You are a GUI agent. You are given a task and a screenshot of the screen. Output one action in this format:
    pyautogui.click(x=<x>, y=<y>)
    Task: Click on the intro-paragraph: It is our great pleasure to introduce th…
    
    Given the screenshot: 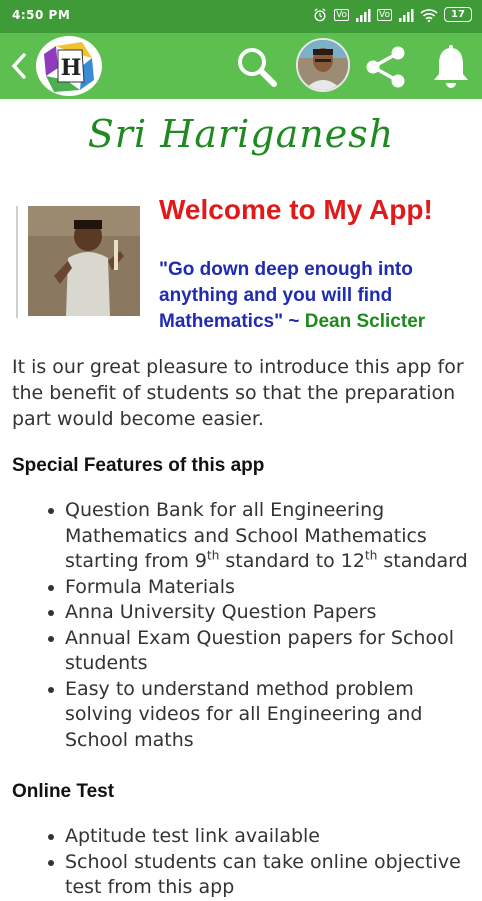 What is the action you would take?
    pyautogui.click(x=238, y=393)
    